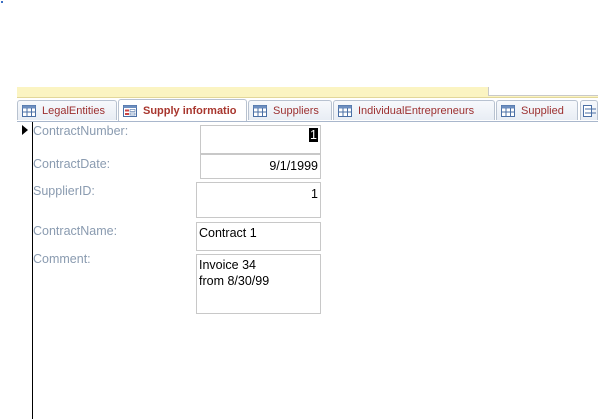  Describe the element at coordinates (25, 130) in the screenshot. I see `current-record-arrow-icon` at that location.